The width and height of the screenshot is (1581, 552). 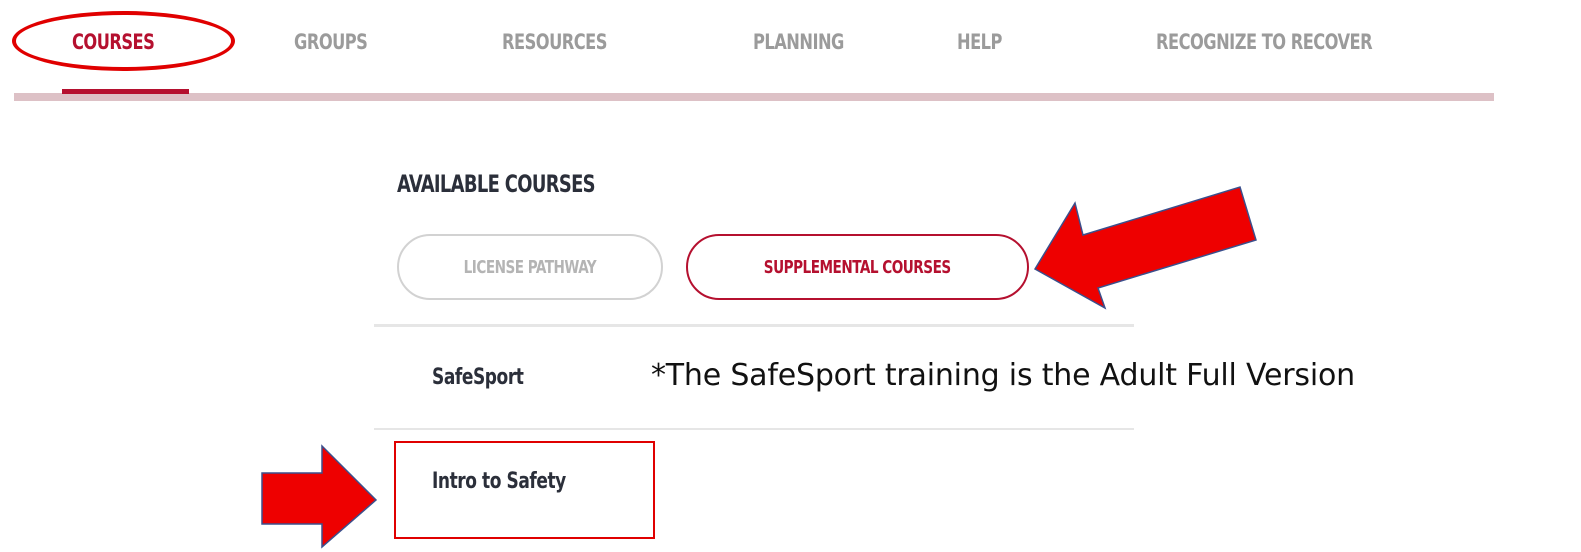 I want to click on nav-item-groups: GROUPS, so click(x=331, y=42).